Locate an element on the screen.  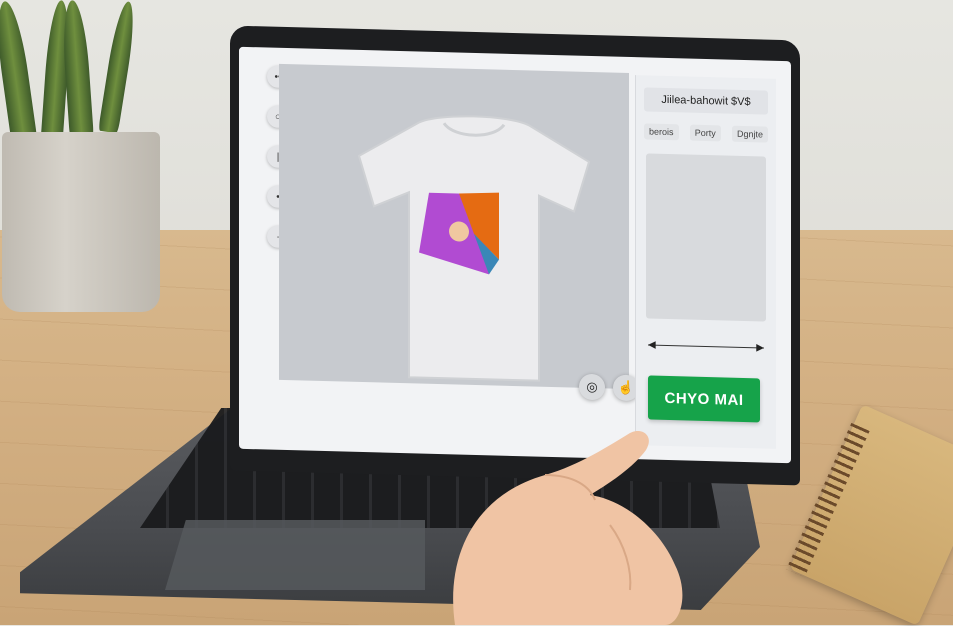
panel-title: Jiilea-bahowit $V$ is located at coordinates (706, 101).